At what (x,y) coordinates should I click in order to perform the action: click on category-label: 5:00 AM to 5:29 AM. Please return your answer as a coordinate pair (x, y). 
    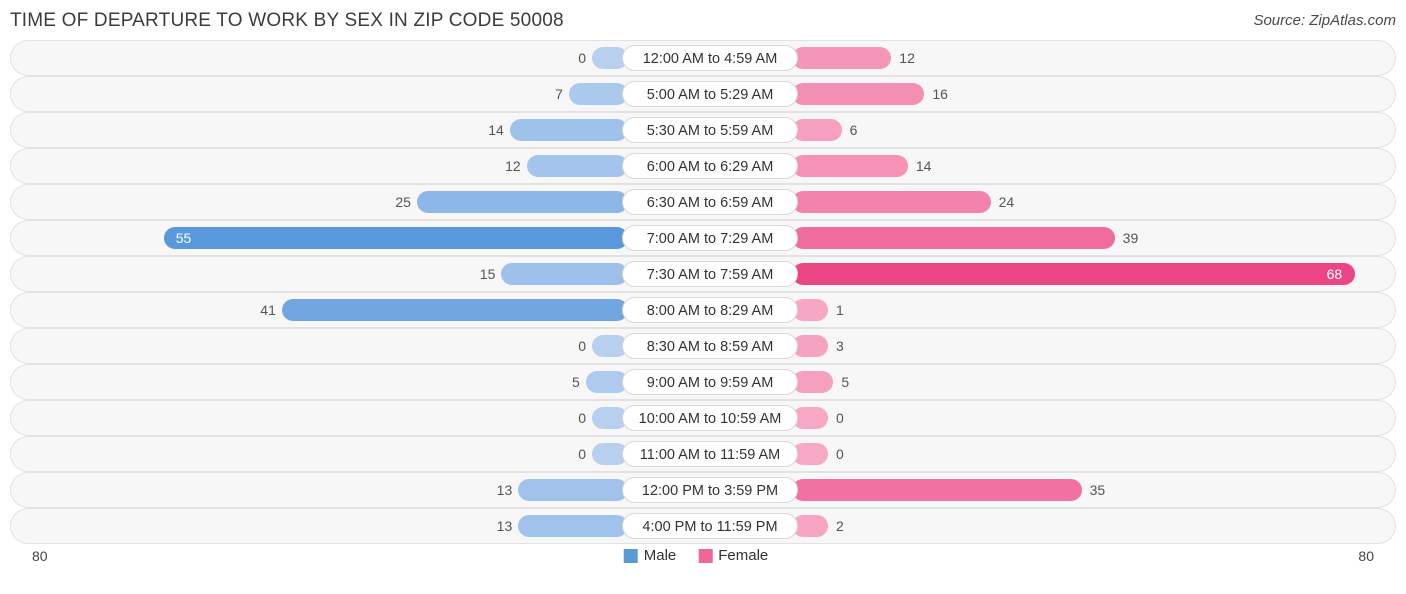
    Looking at the image, I should click on (710, 94).